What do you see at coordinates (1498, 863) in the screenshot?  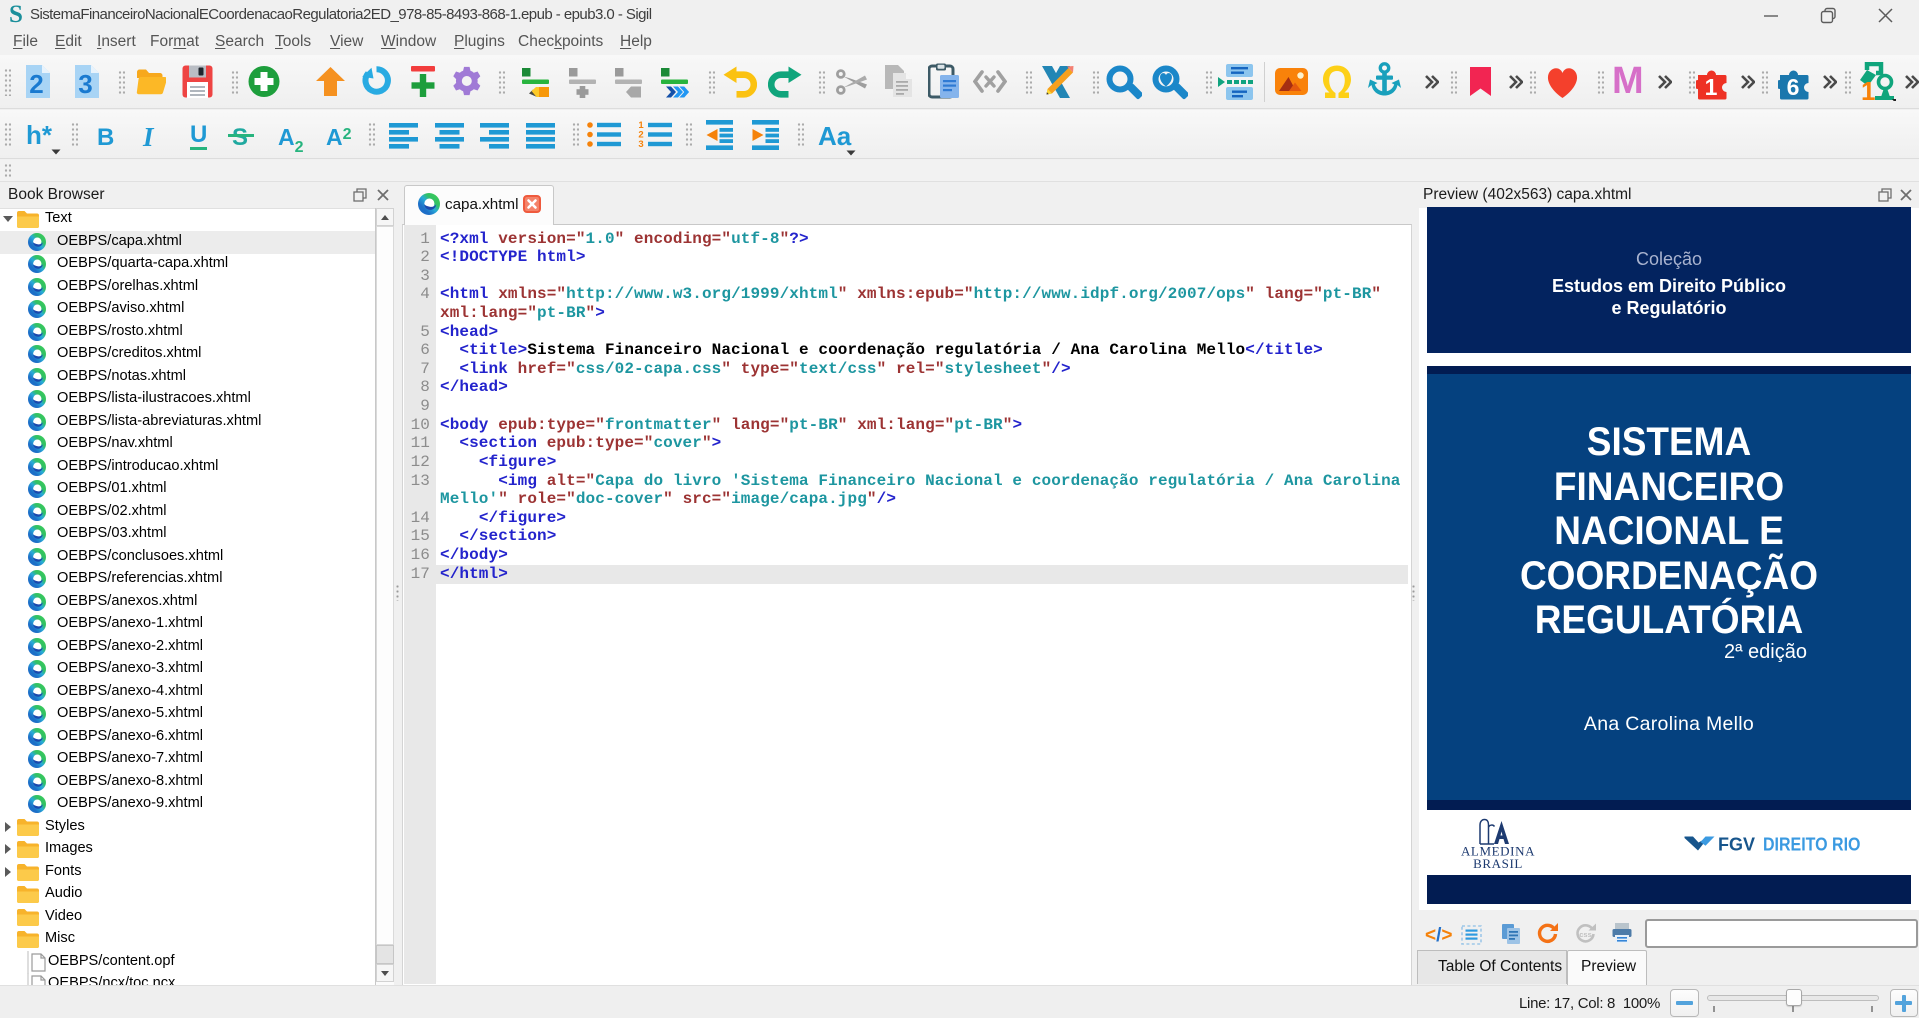 I see `svg-text: BRASIL` at bounding box center [1498, 863].